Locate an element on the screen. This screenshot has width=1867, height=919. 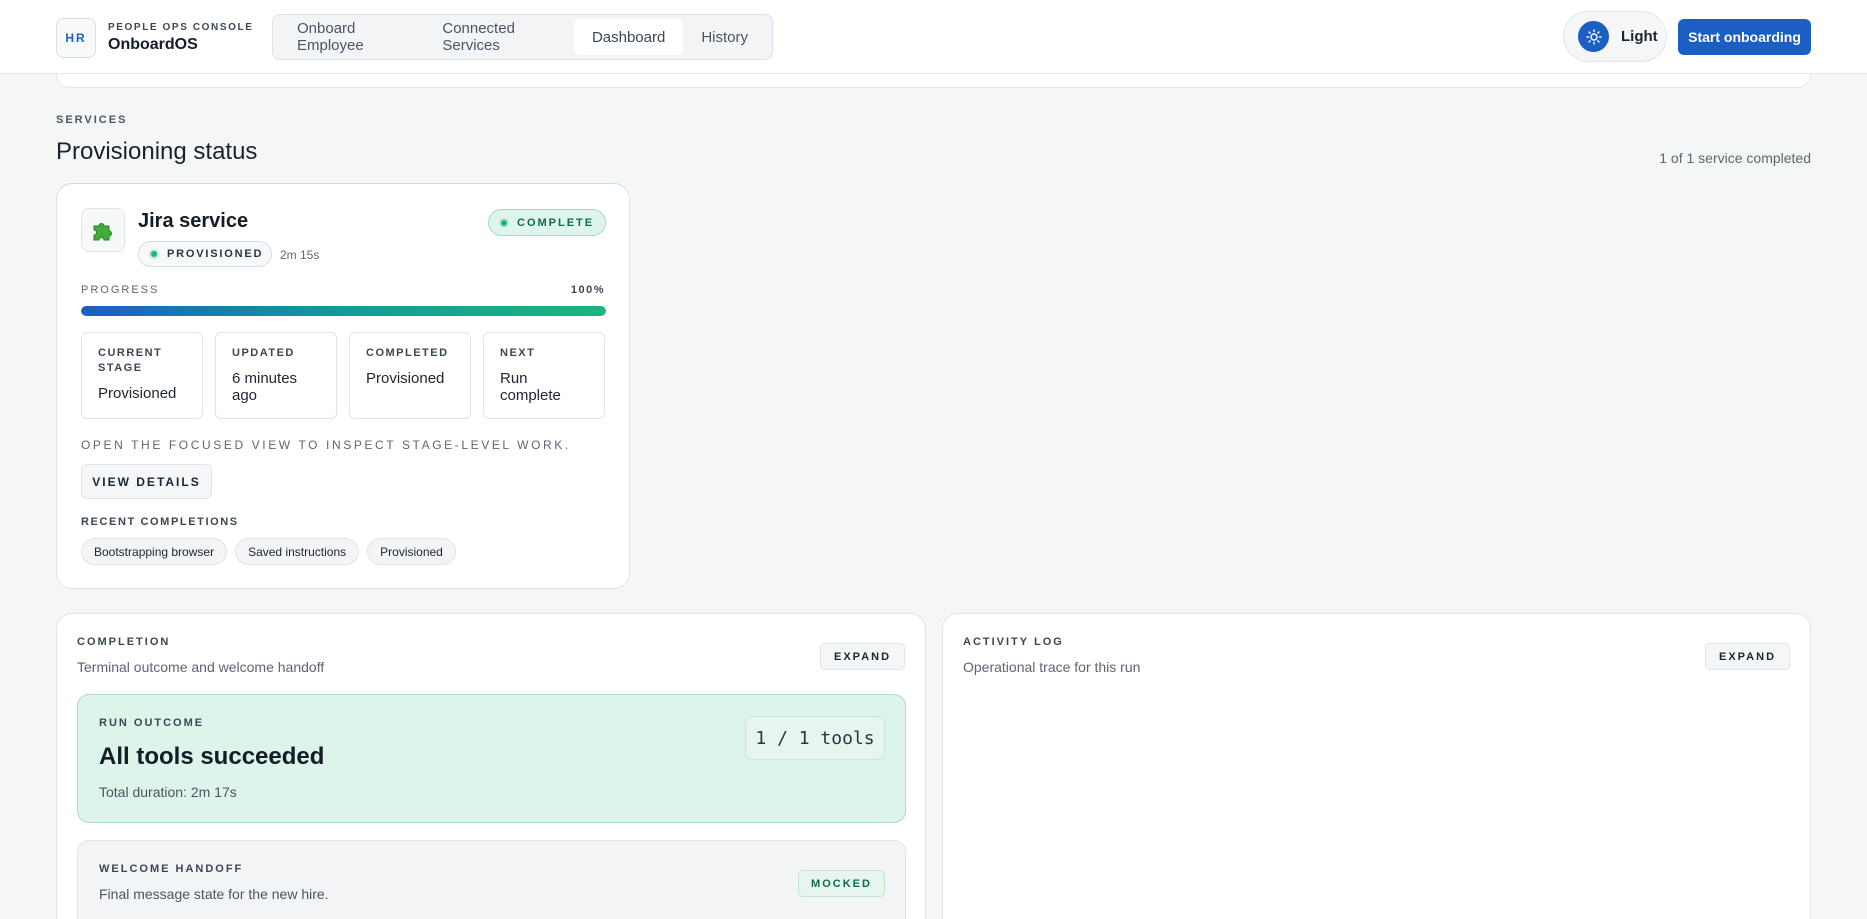
status-dot is located at coordinates (154, 254).